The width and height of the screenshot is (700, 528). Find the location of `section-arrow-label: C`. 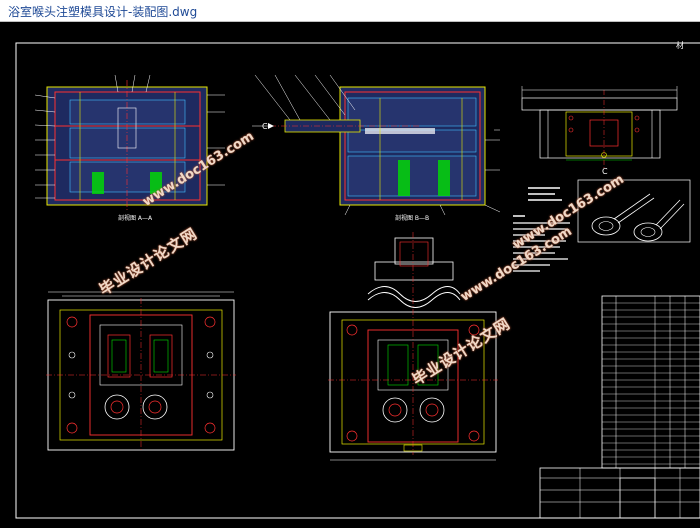

section-arrow-label: C is located at coordinates (265, 126).